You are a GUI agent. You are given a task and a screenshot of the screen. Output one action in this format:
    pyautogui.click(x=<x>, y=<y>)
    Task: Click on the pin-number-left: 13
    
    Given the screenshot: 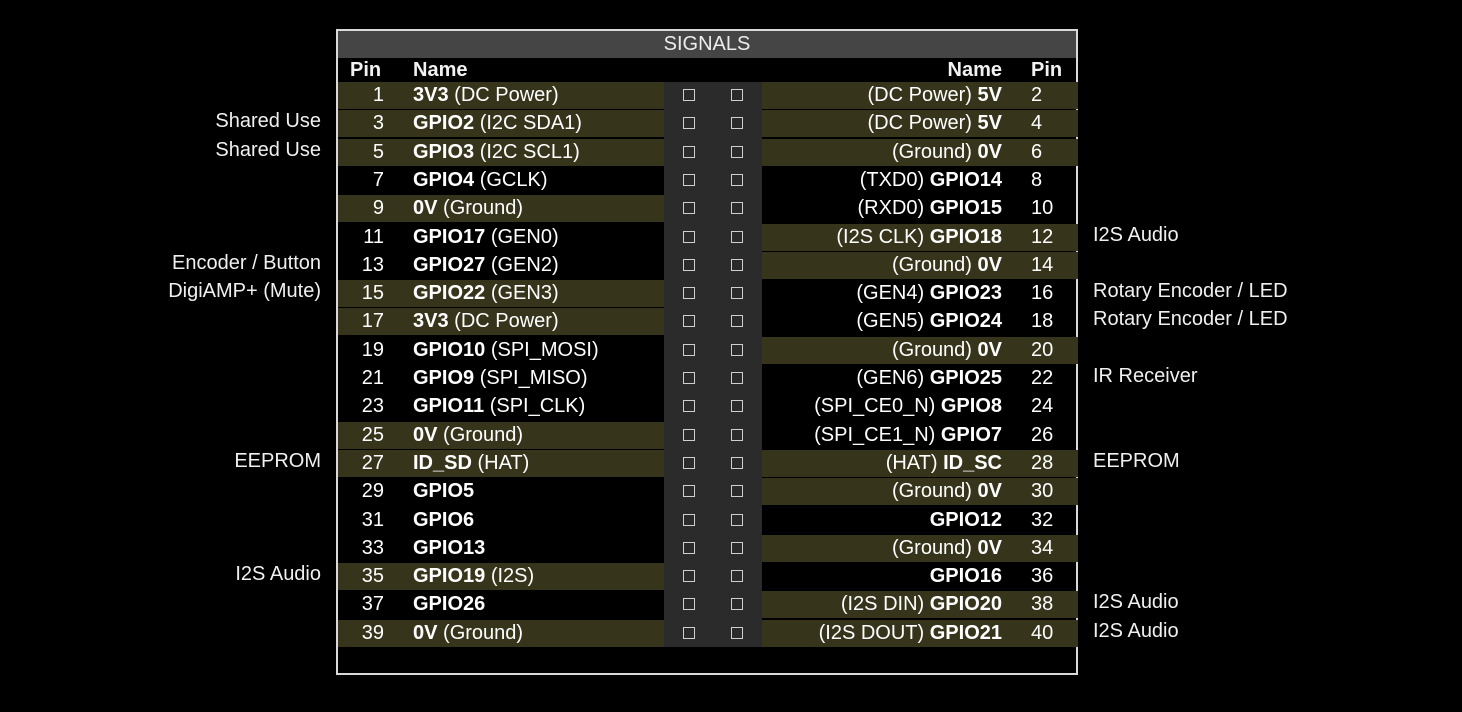 What is the action you would take?
    pyautogui.click(x=372, y=264)
    